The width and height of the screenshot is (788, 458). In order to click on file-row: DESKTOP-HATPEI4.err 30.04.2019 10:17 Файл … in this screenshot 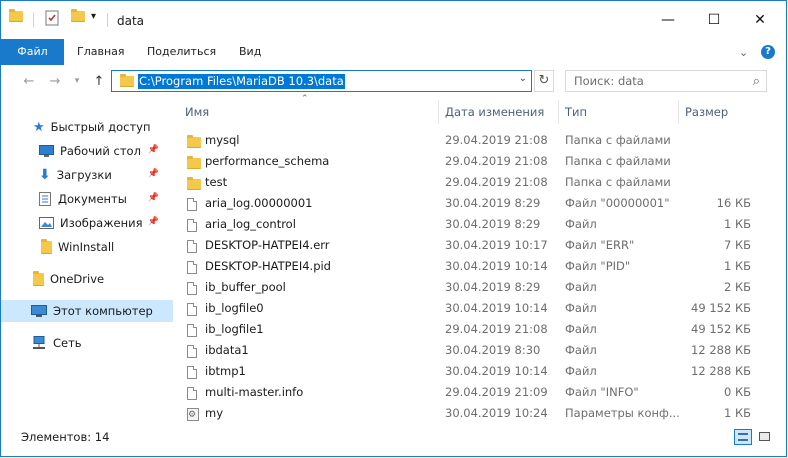, I will do `click(474, 245)`.